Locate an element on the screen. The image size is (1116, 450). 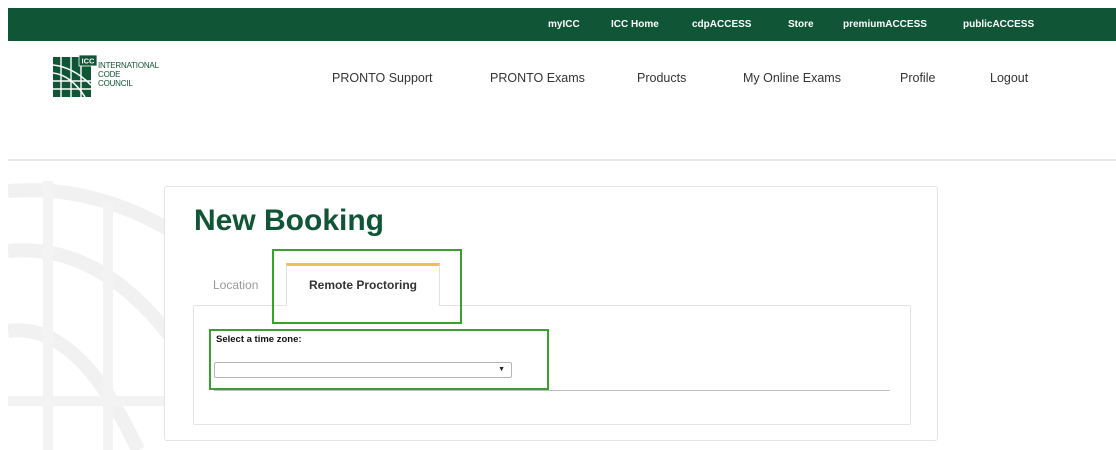
nav-profile: Profile is located at coordinates (917, 78).